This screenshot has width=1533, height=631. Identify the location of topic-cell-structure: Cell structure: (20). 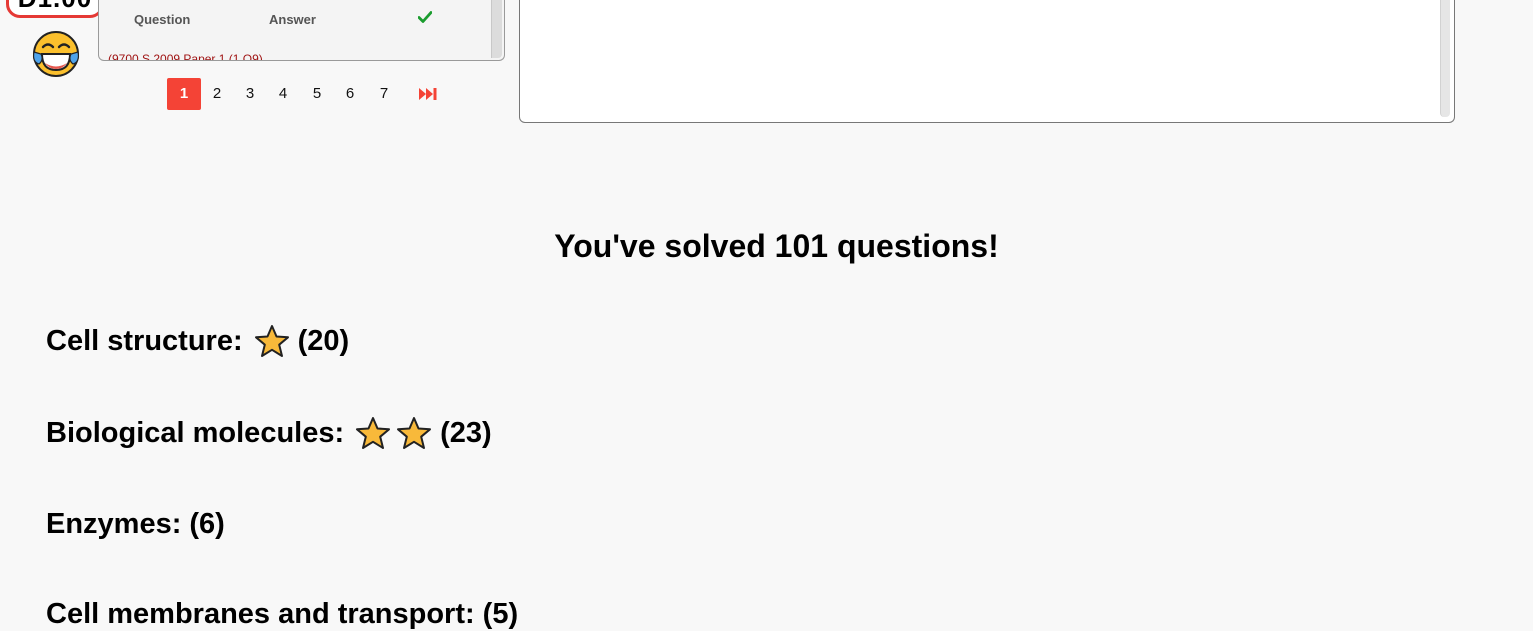
(197, 341).